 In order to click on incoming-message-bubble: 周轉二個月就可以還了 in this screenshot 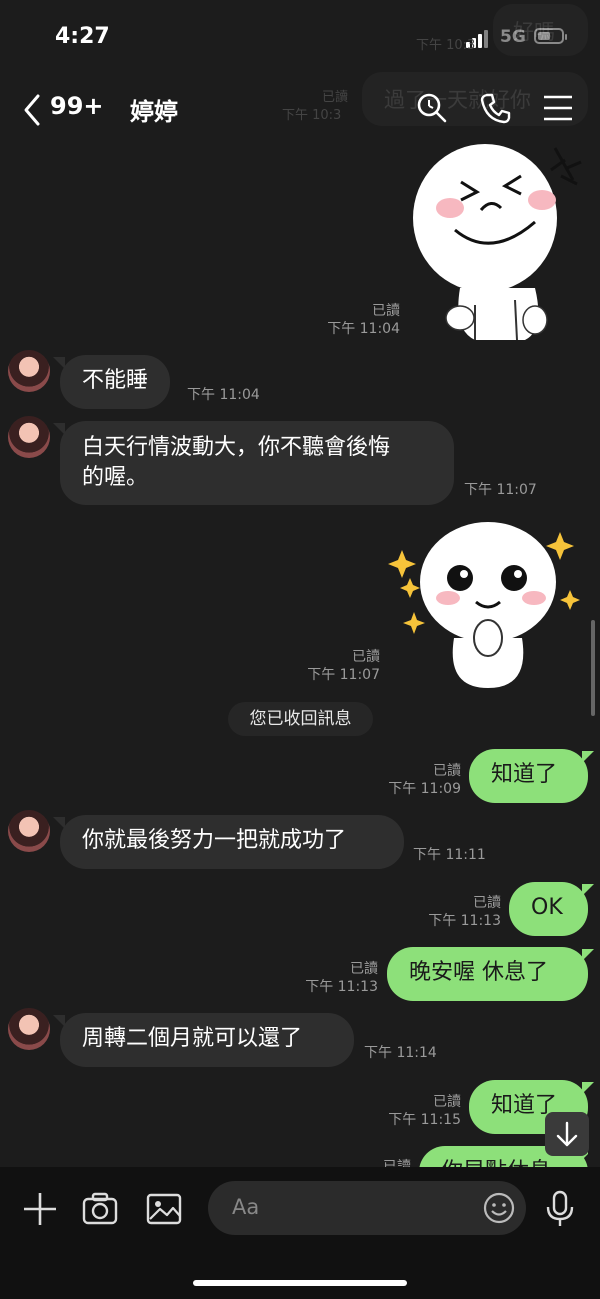, I will do `click(203, 1040)`.